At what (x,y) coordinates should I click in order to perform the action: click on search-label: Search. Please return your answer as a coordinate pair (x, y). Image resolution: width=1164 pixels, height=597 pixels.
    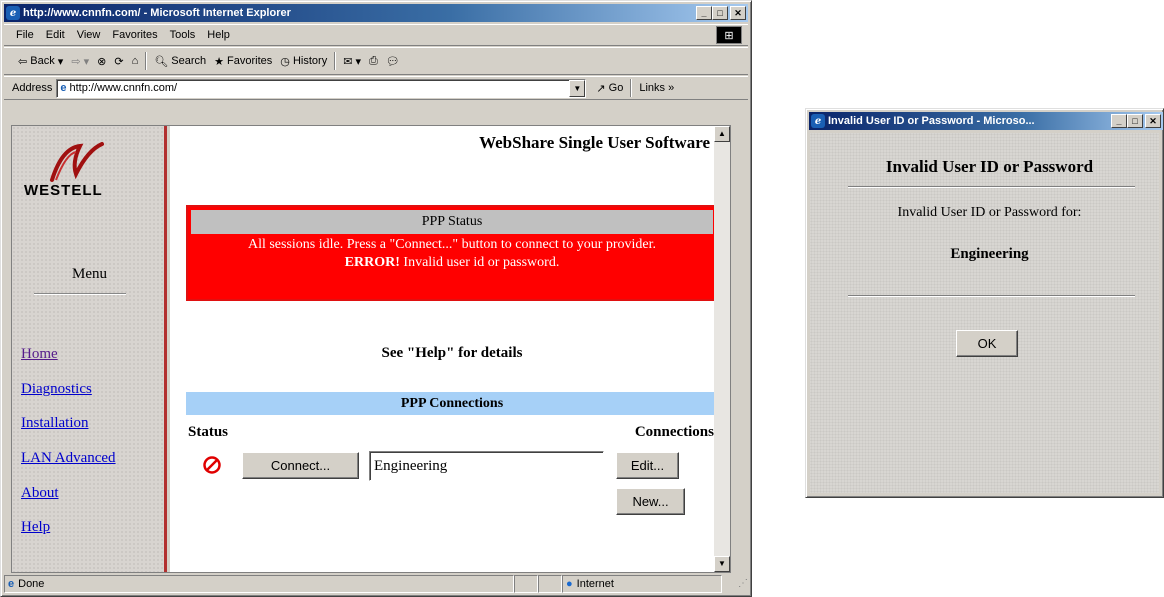
    Looking at the image, I should click on (189, 61).